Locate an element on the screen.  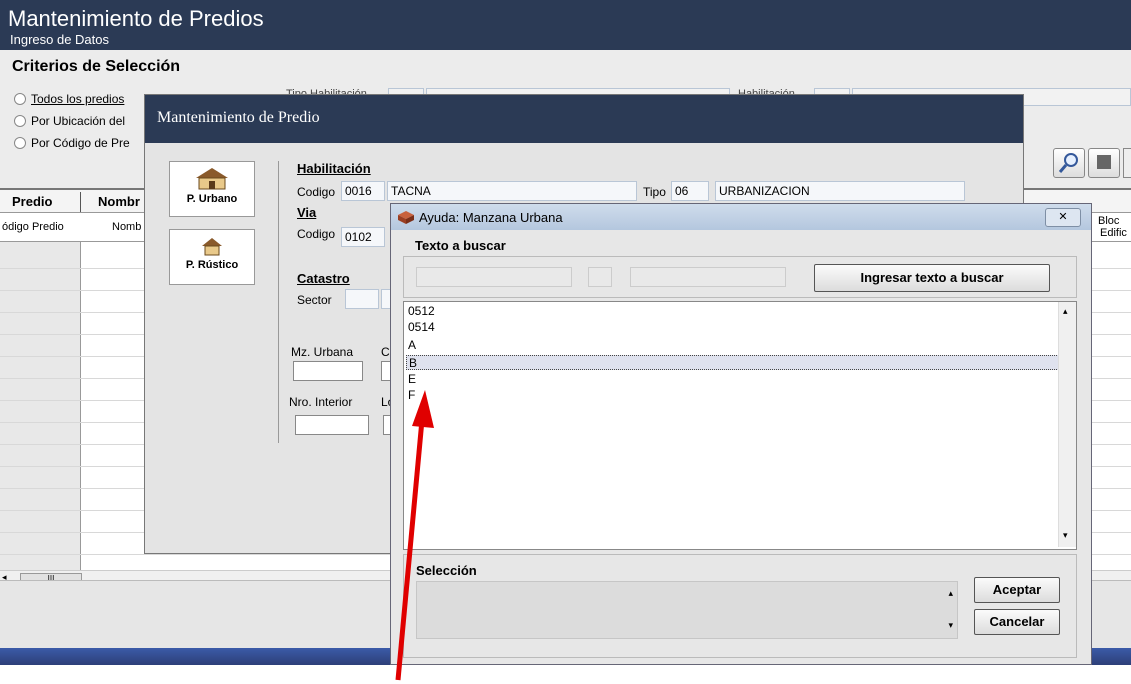
col-predio: Predio is located at coordinates (32, 201).